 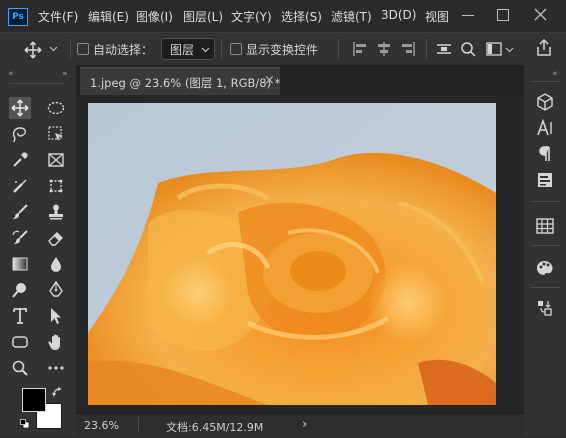 I want to click on hand-icon, so click(x=54, y=342).